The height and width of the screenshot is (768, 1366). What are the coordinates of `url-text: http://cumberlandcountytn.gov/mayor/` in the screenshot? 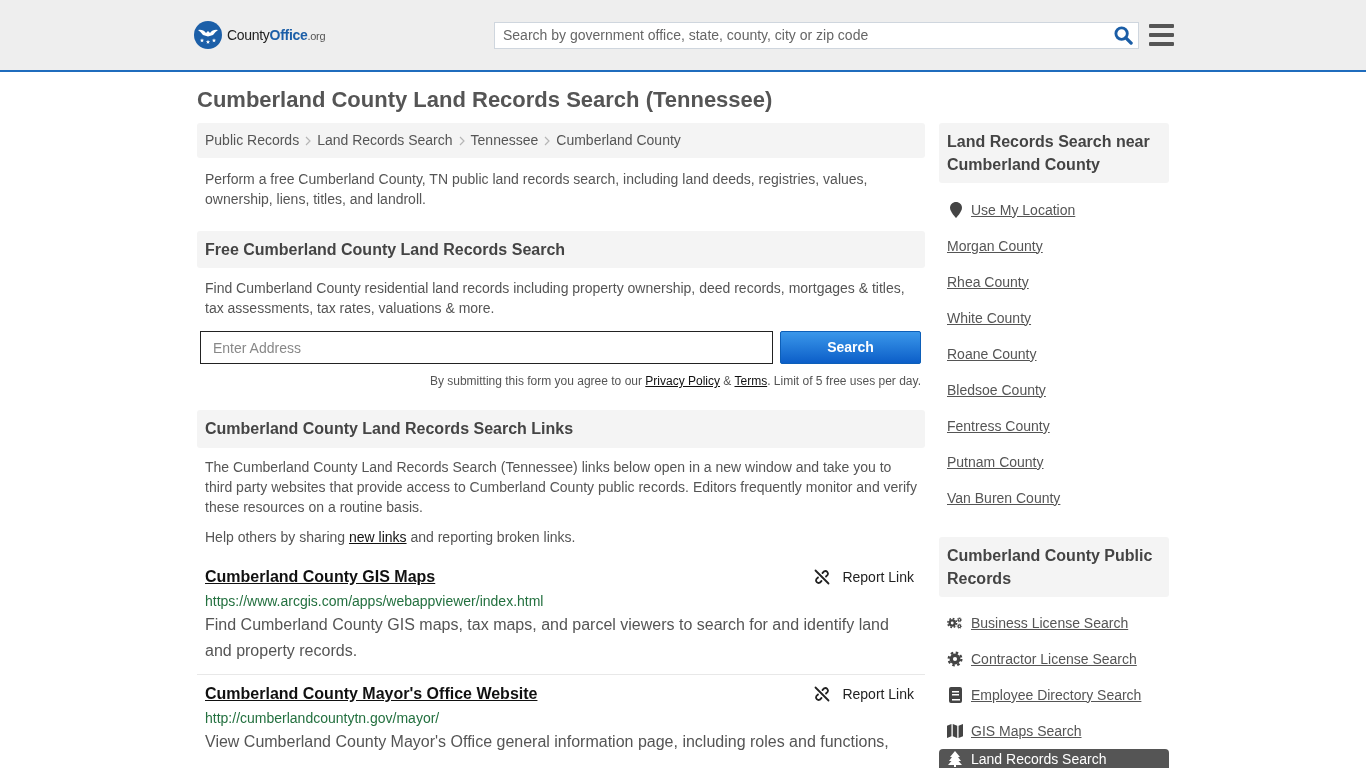 It's located at (322, 718).